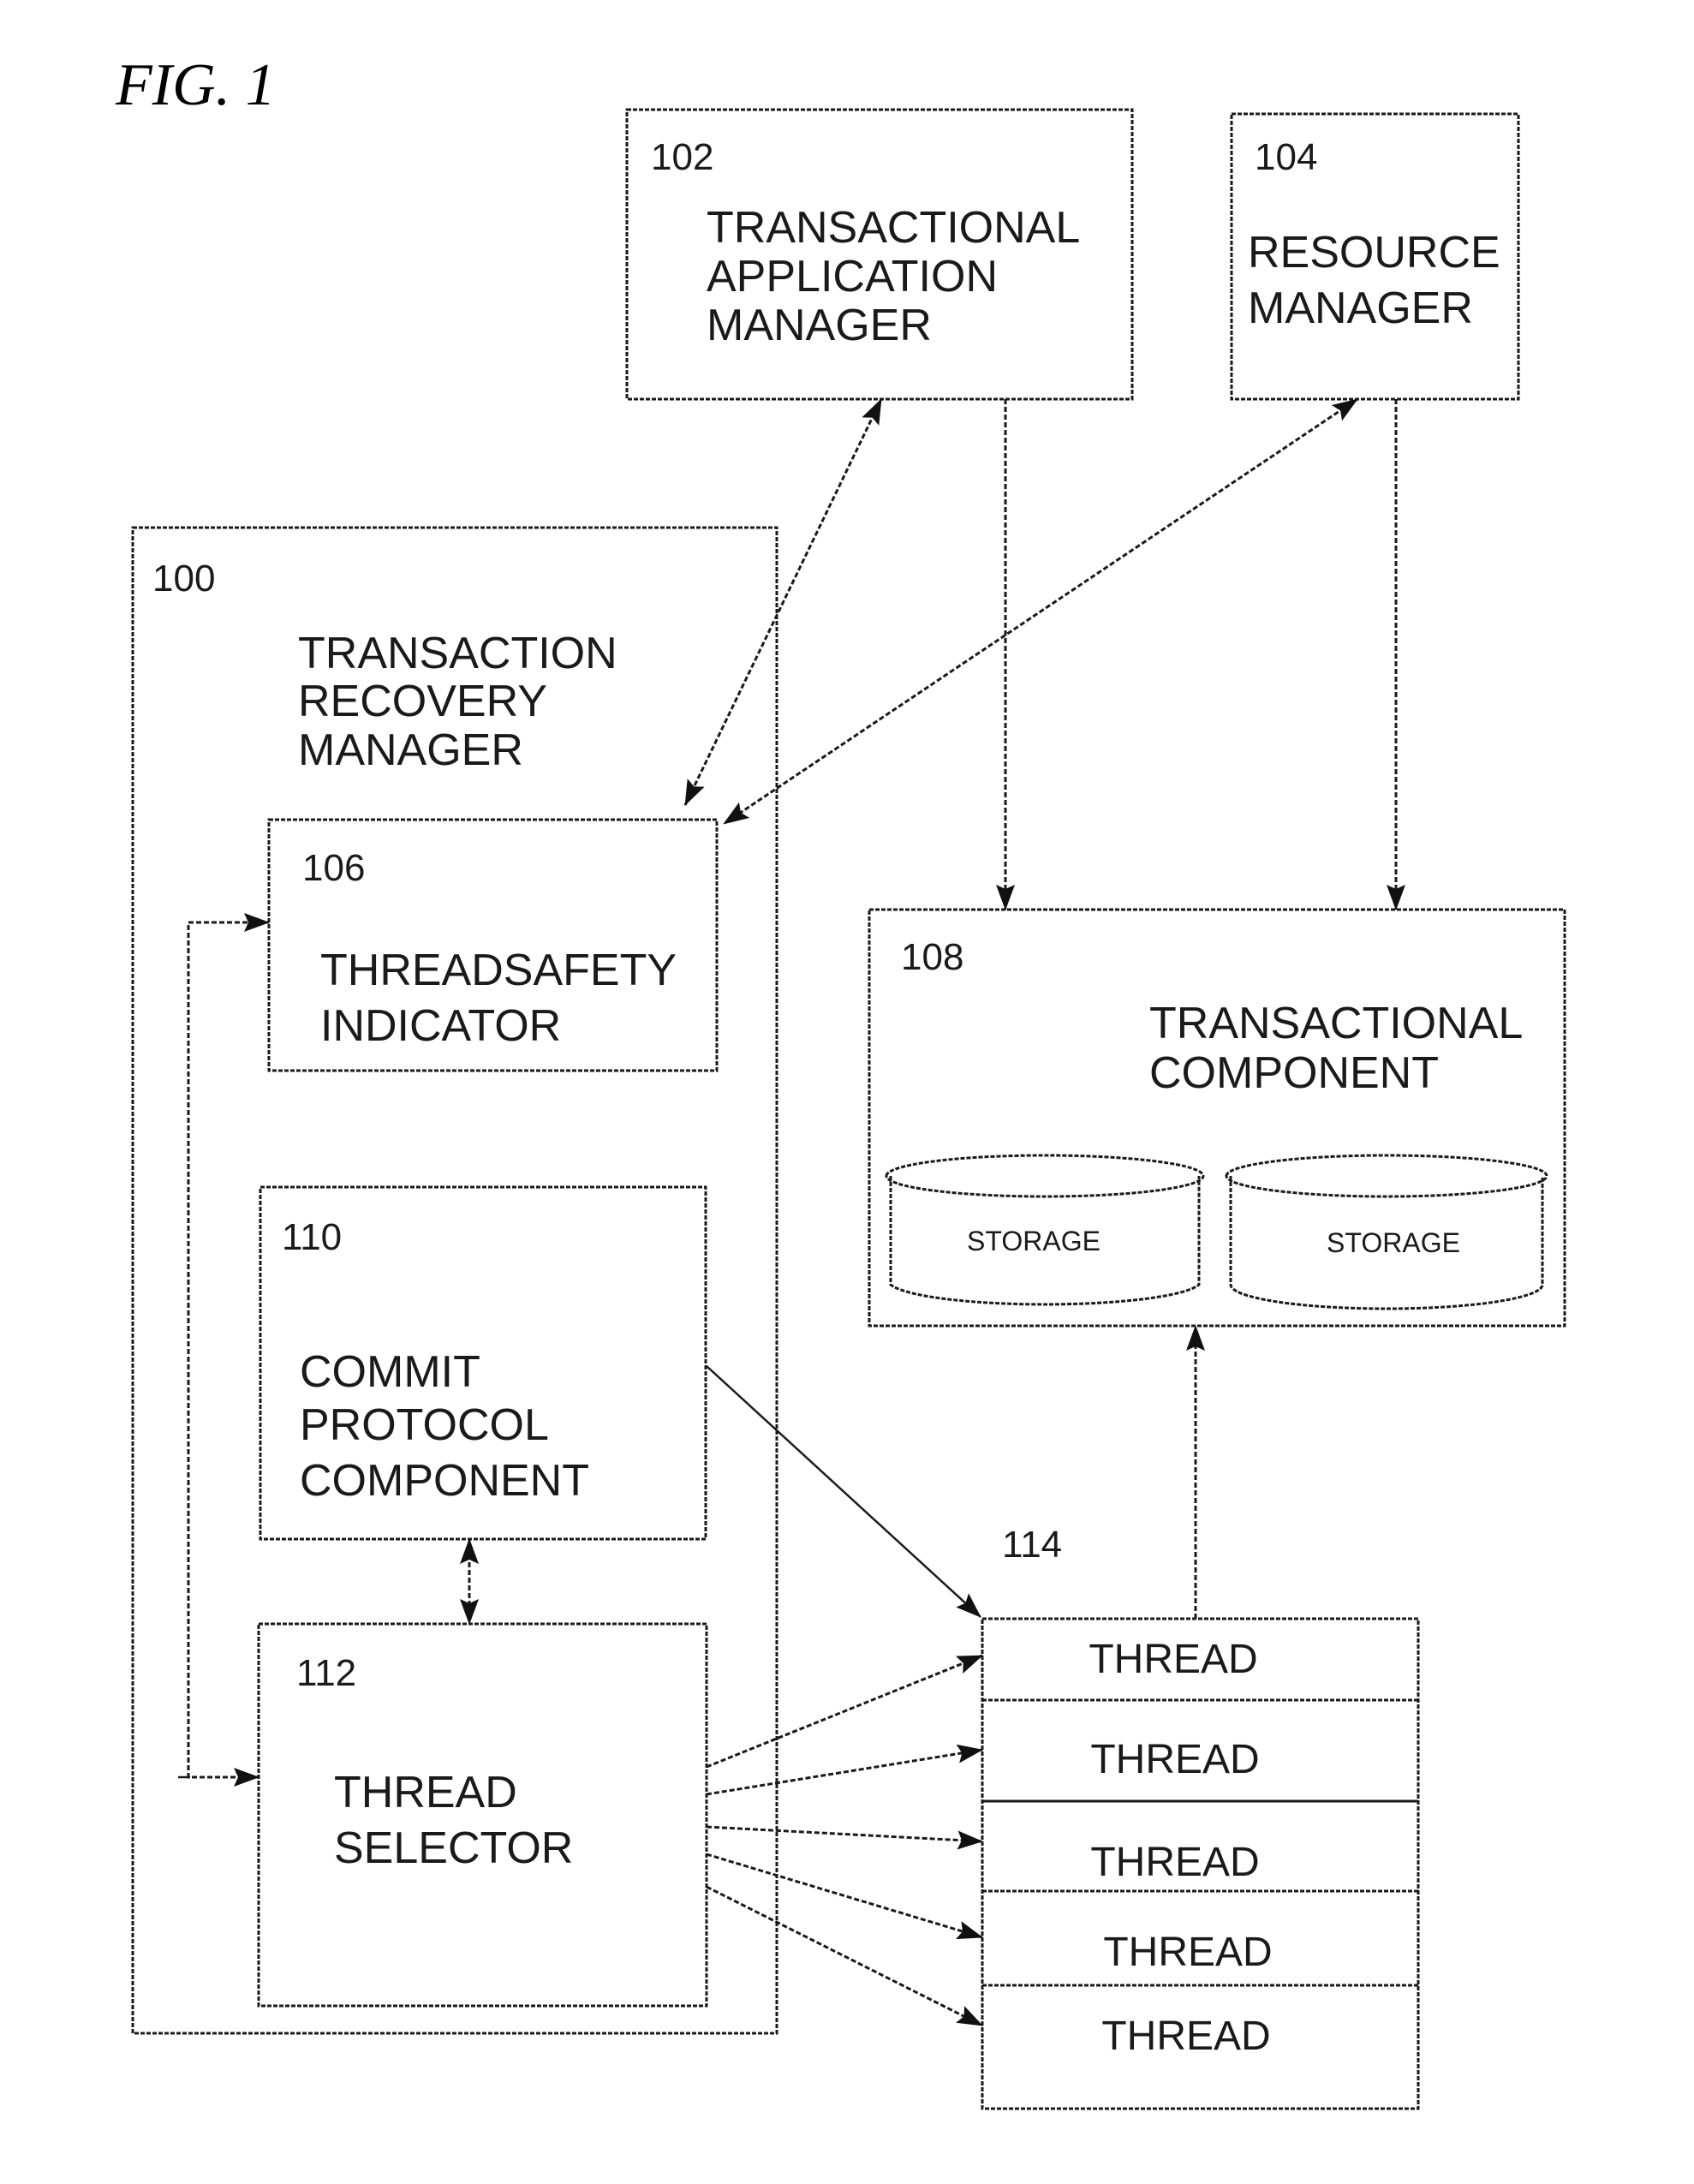 The height and width of the screenshot is (2184, 1694). I want to click on node-threadsafety-indicator: 106 THREADSAFETY INDICATOR, so click(493, 945).